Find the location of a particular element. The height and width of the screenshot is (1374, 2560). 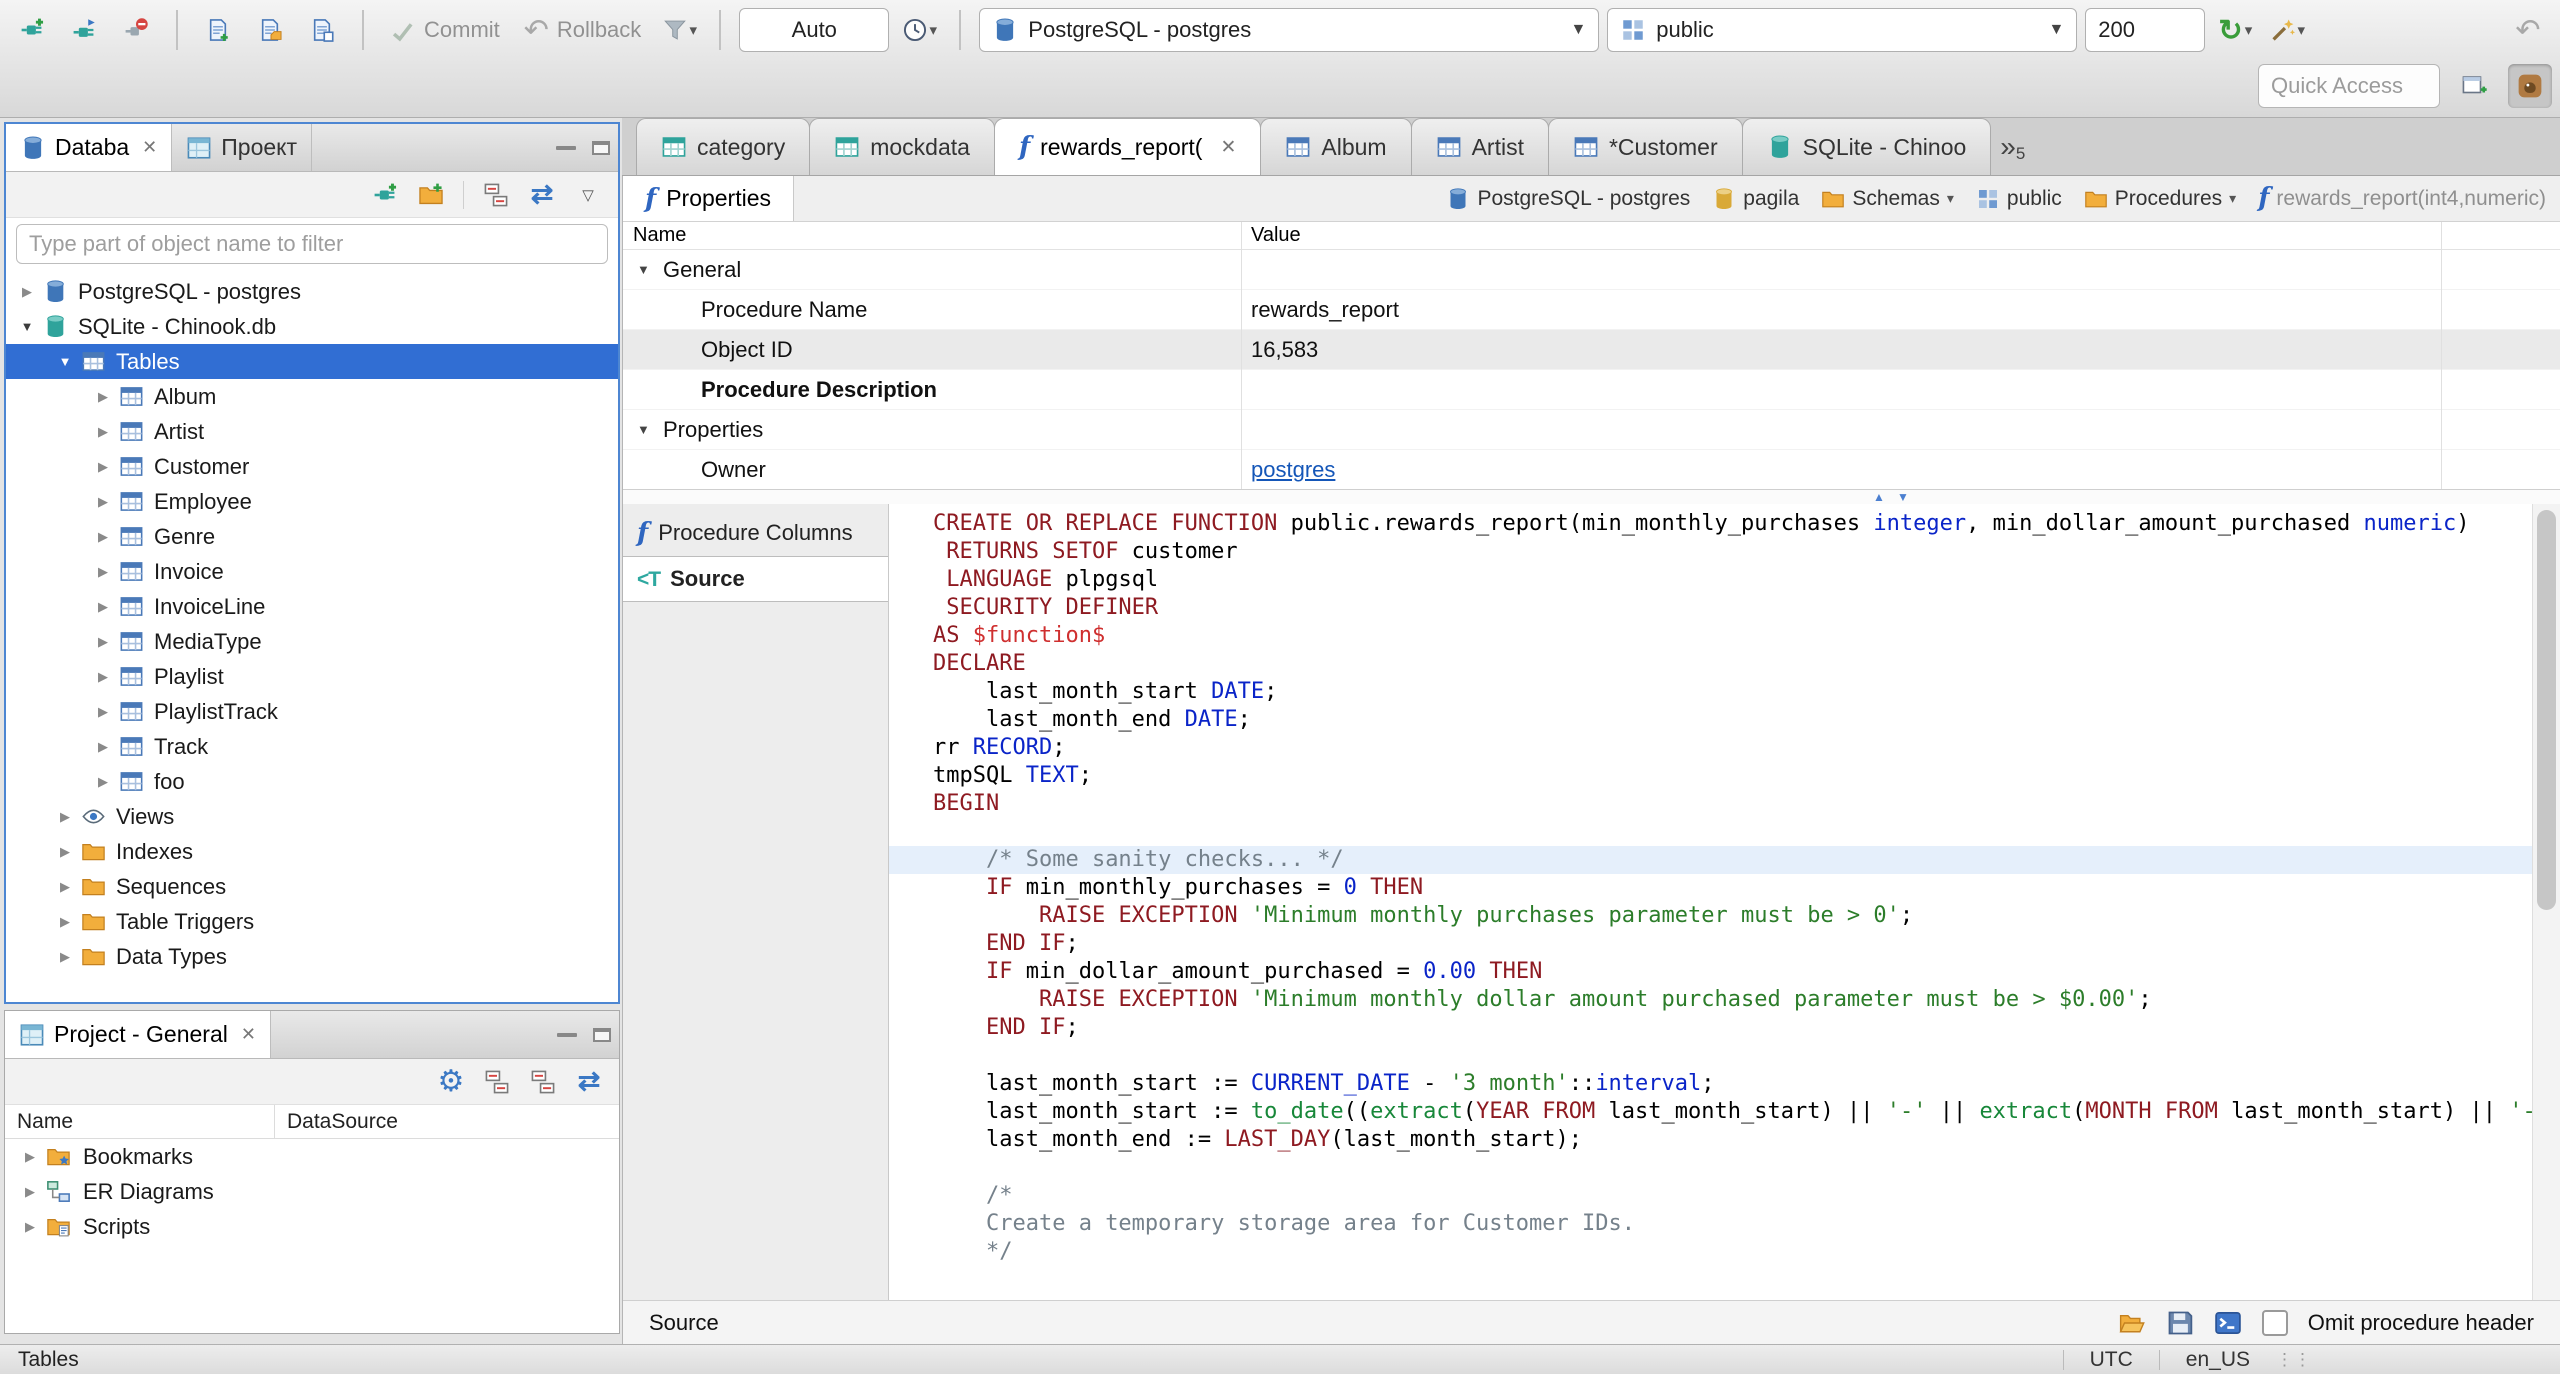

new-folder-button is located at coordinates (431, 195).